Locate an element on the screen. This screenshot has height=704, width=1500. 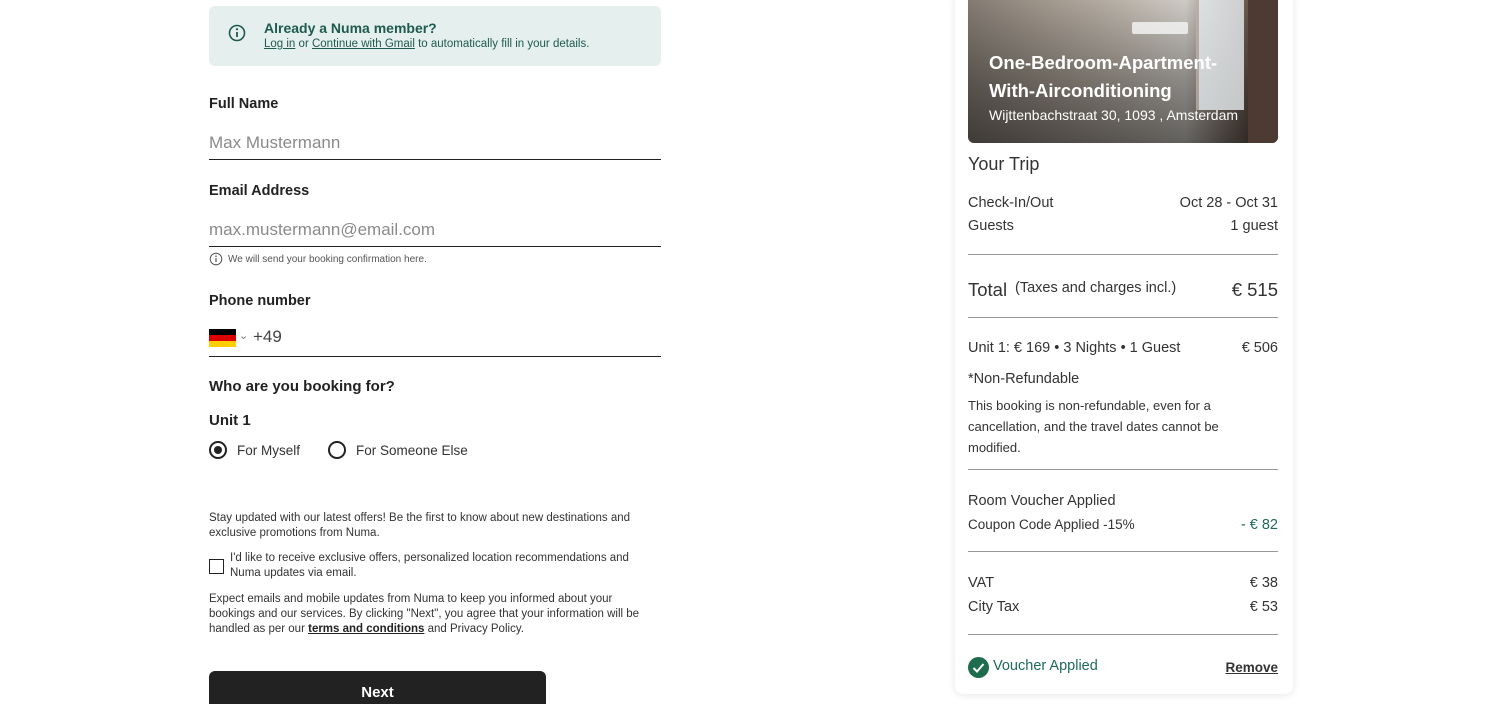
legal-text-part-2: and Privacy Policy. is located at coordinates (475, 629).